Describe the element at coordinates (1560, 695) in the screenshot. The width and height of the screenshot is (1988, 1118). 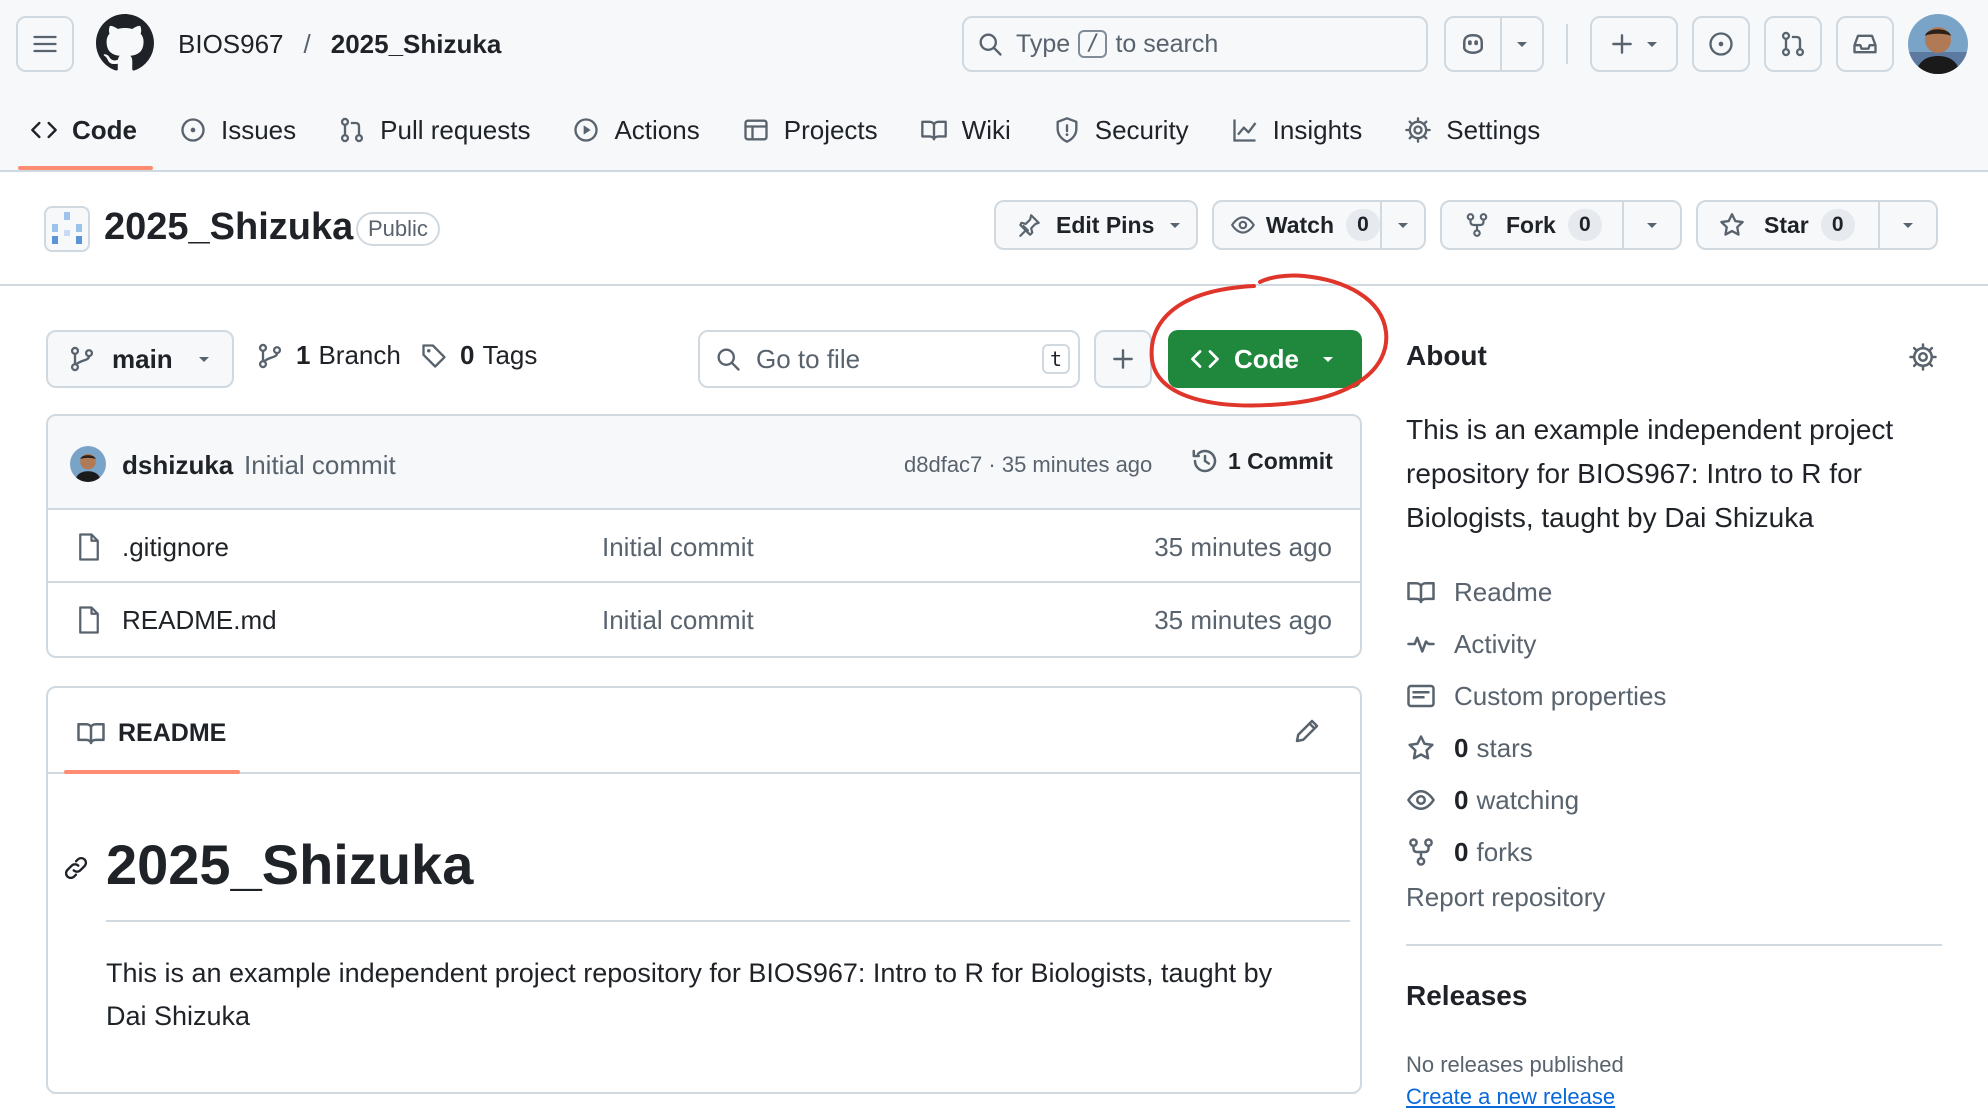
I see `about-item-label: Custom properties` at that location.